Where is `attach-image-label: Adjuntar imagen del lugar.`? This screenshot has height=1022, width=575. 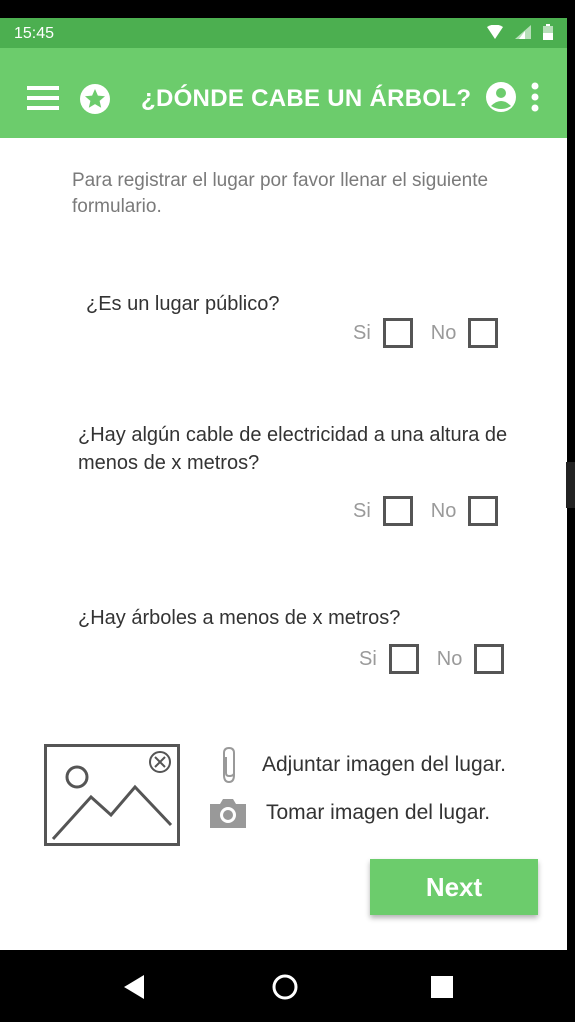 attach-image-label: Adjuntar imagen del lugar. is located at coordinates (384, 764).